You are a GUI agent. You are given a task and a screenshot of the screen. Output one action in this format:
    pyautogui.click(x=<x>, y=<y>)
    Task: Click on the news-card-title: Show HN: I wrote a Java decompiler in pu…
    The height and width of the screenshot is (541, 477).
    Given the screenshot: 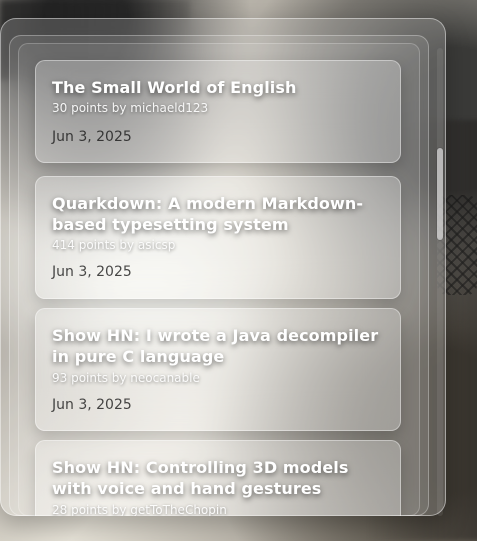 What is the action you would take?
    pyautogui.click(x=215, y=346)
    